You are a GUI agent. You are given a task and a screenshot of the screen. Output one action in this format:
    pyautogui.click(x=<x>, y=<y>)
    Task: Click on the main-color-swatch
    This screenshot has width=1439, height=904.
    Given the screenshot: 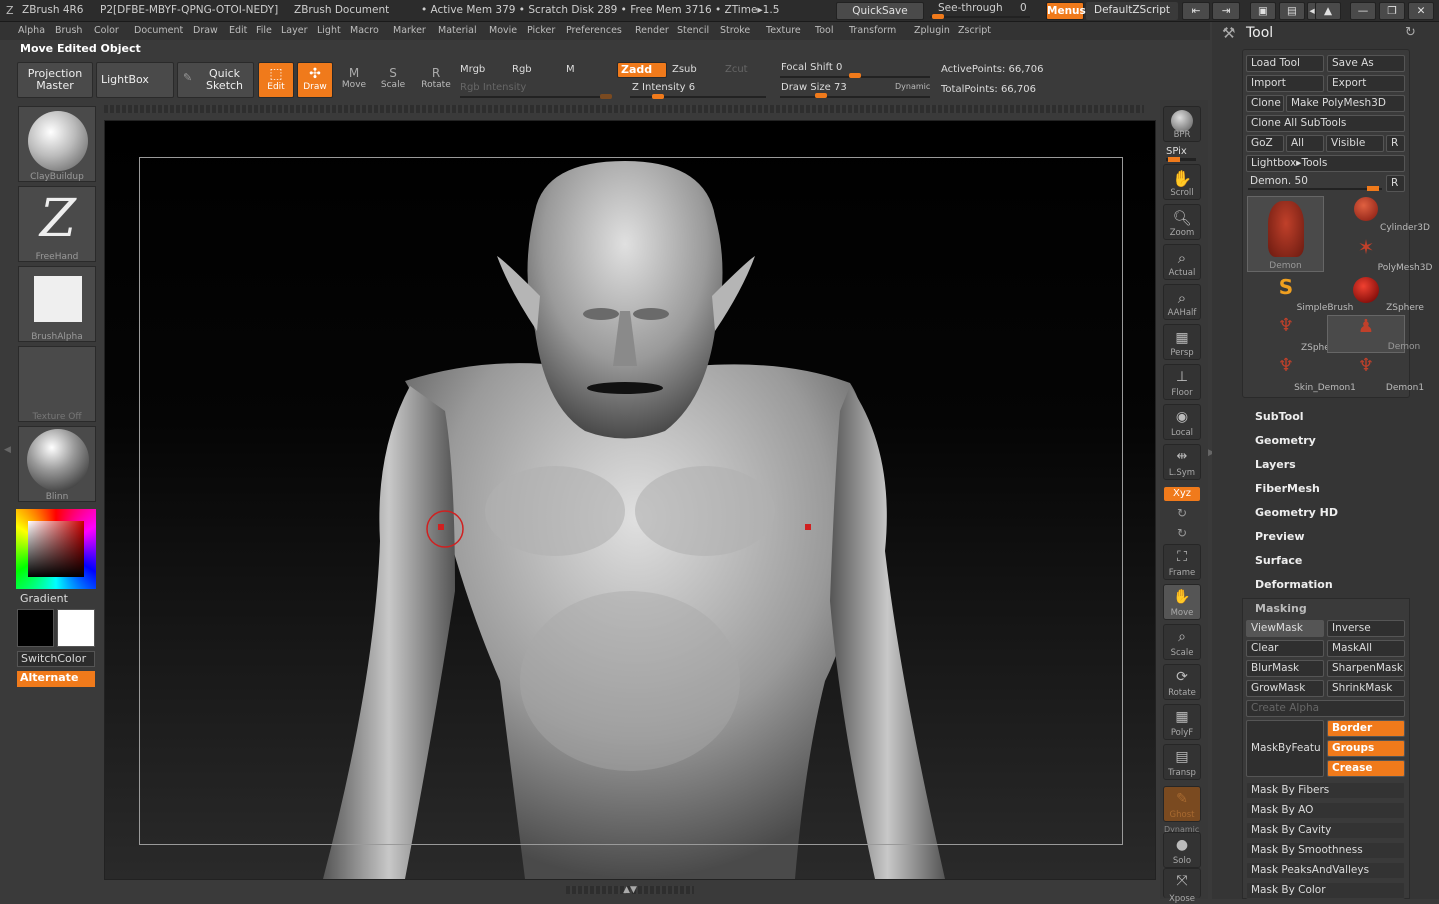 What is the action you would take?
    pyautogui.click(x=35, y=628)
    